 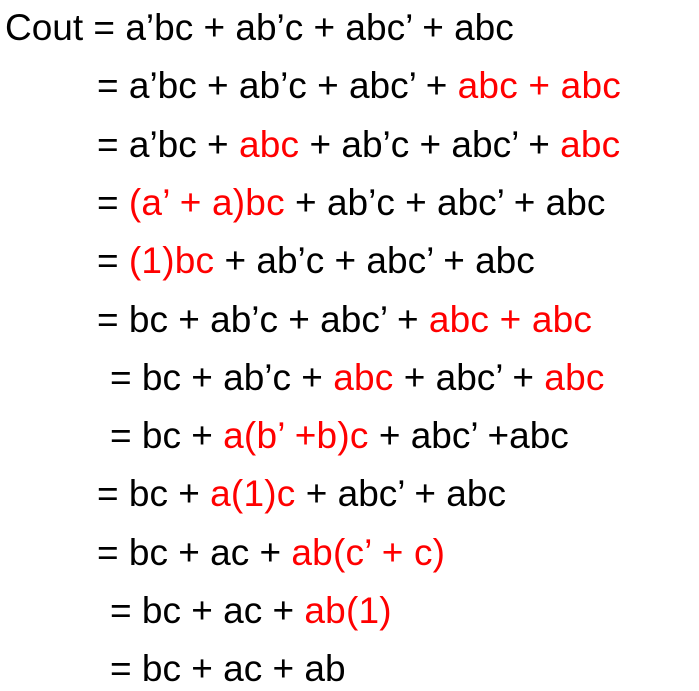 I want to click on equation-line: = bc + a(b’ +b)c + abc’ +abc, so click(x=339, y=436).